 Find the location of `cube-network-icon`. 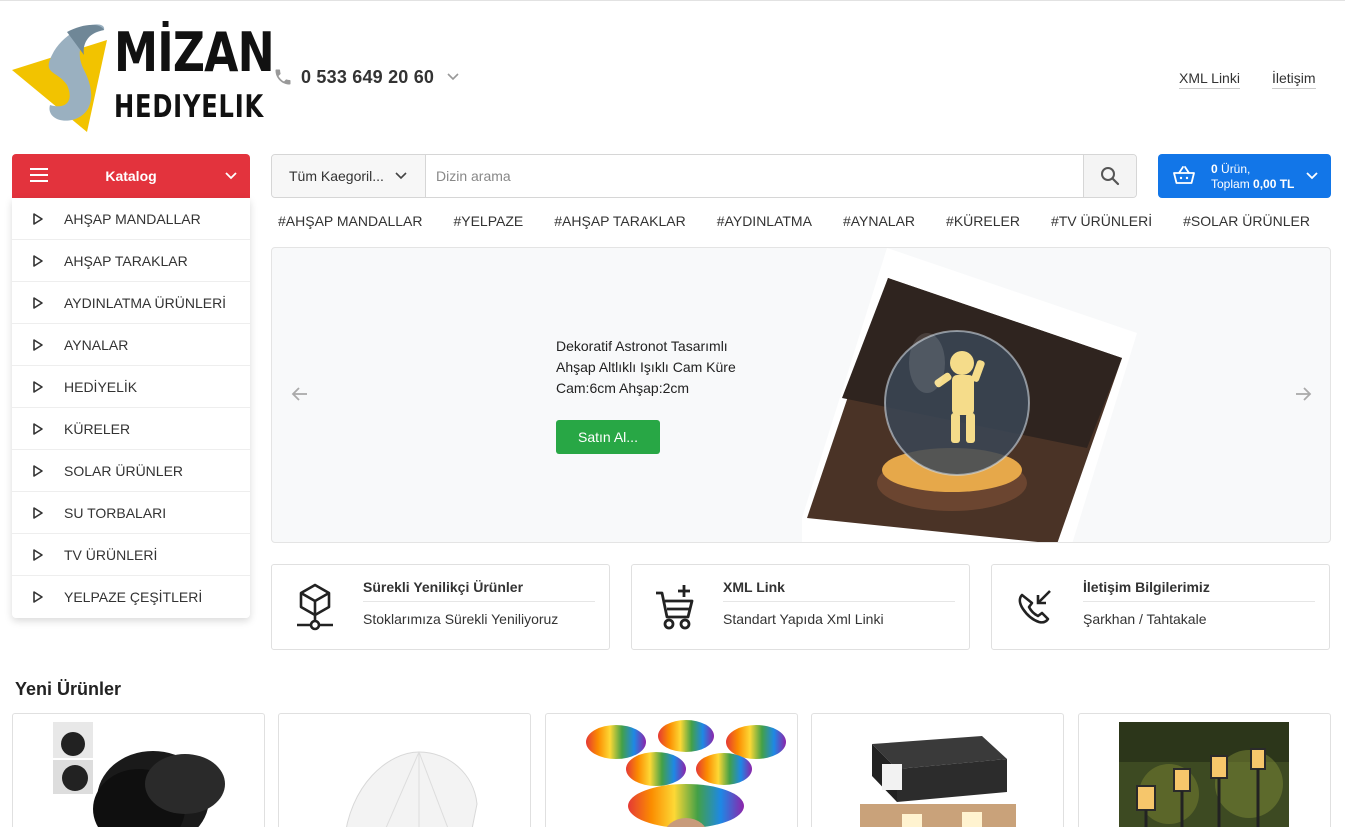

cube-network-icon is located at coordinates (315, 607).